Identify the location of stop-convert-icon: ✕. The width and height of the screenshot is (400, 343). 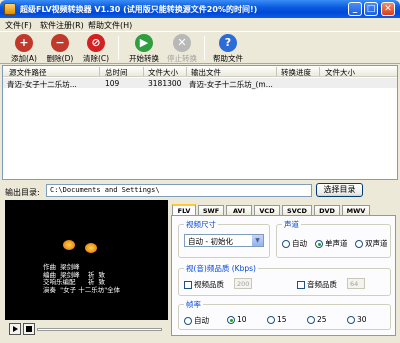
(182, 43).